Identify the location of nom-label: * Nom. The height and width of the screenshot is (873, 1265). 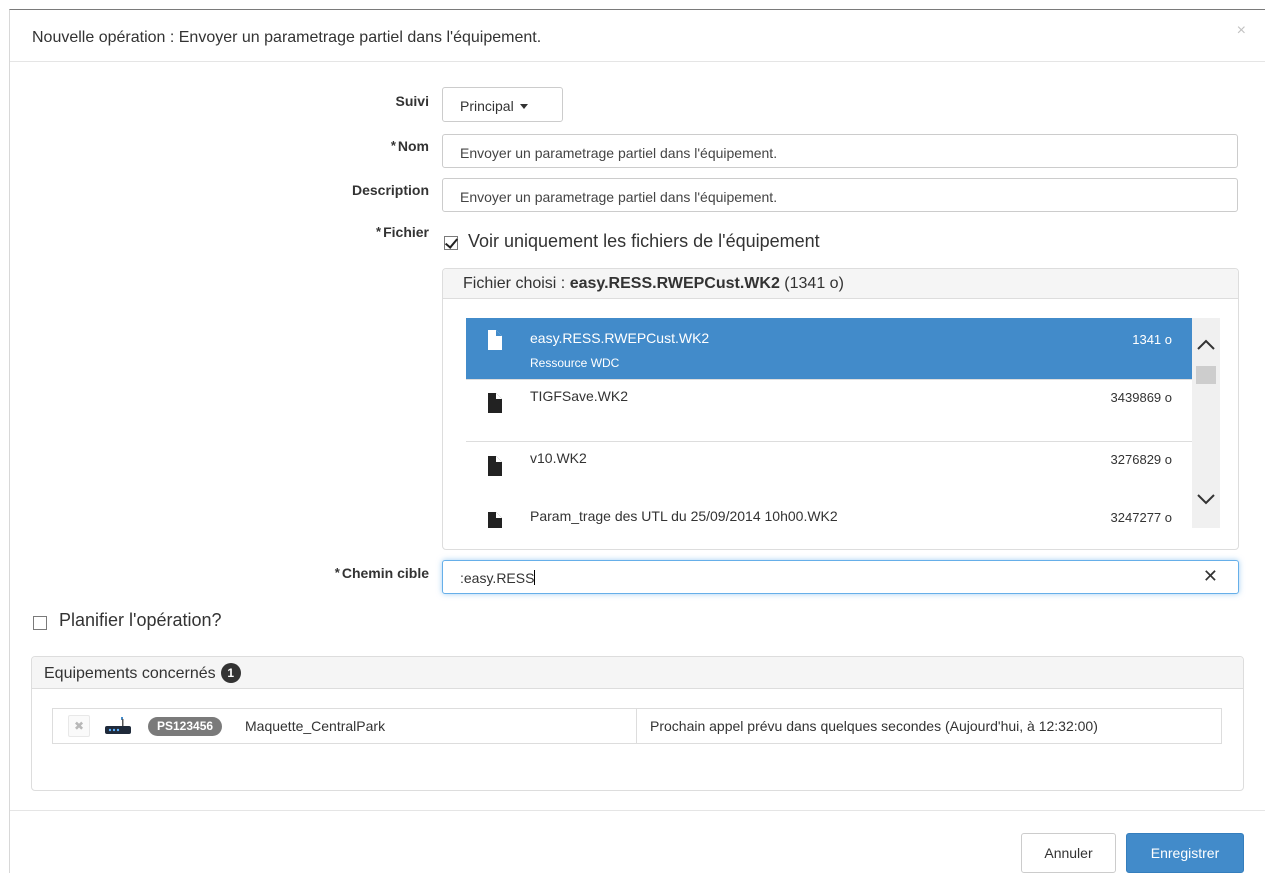
(409, 146).